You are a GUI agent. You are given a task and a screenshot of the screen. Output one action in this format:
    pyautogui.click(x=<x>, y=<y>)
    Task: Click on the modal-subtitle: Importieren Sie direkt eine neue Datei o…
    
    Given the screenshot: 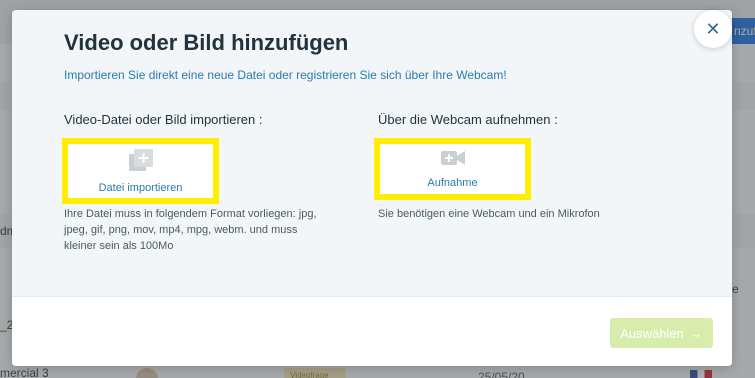 What is the action you would take?
    pyautogui.click(x=285, y=75)
    